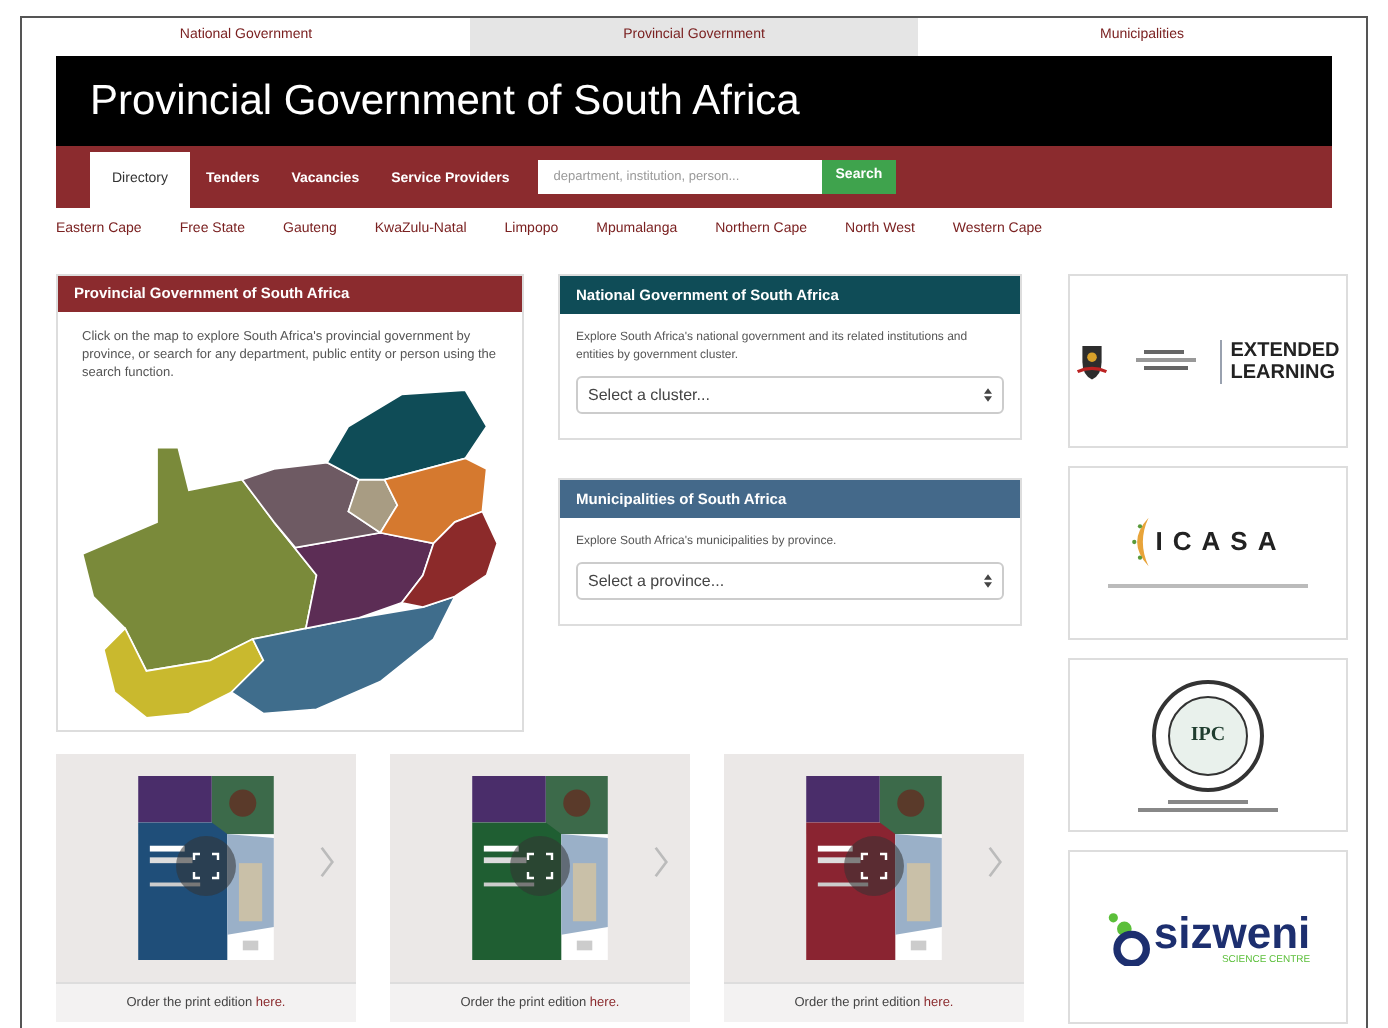  I want to click on logo-text: LEARNING, so click(1283, 372).